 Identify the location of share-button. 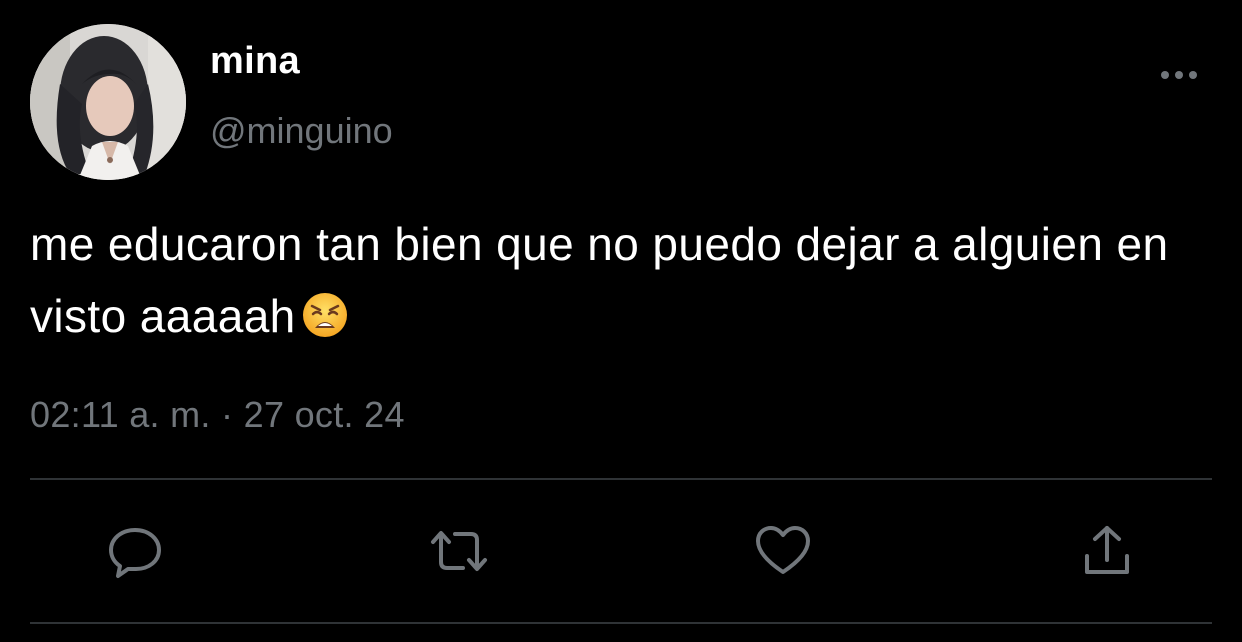
(1107, 553).